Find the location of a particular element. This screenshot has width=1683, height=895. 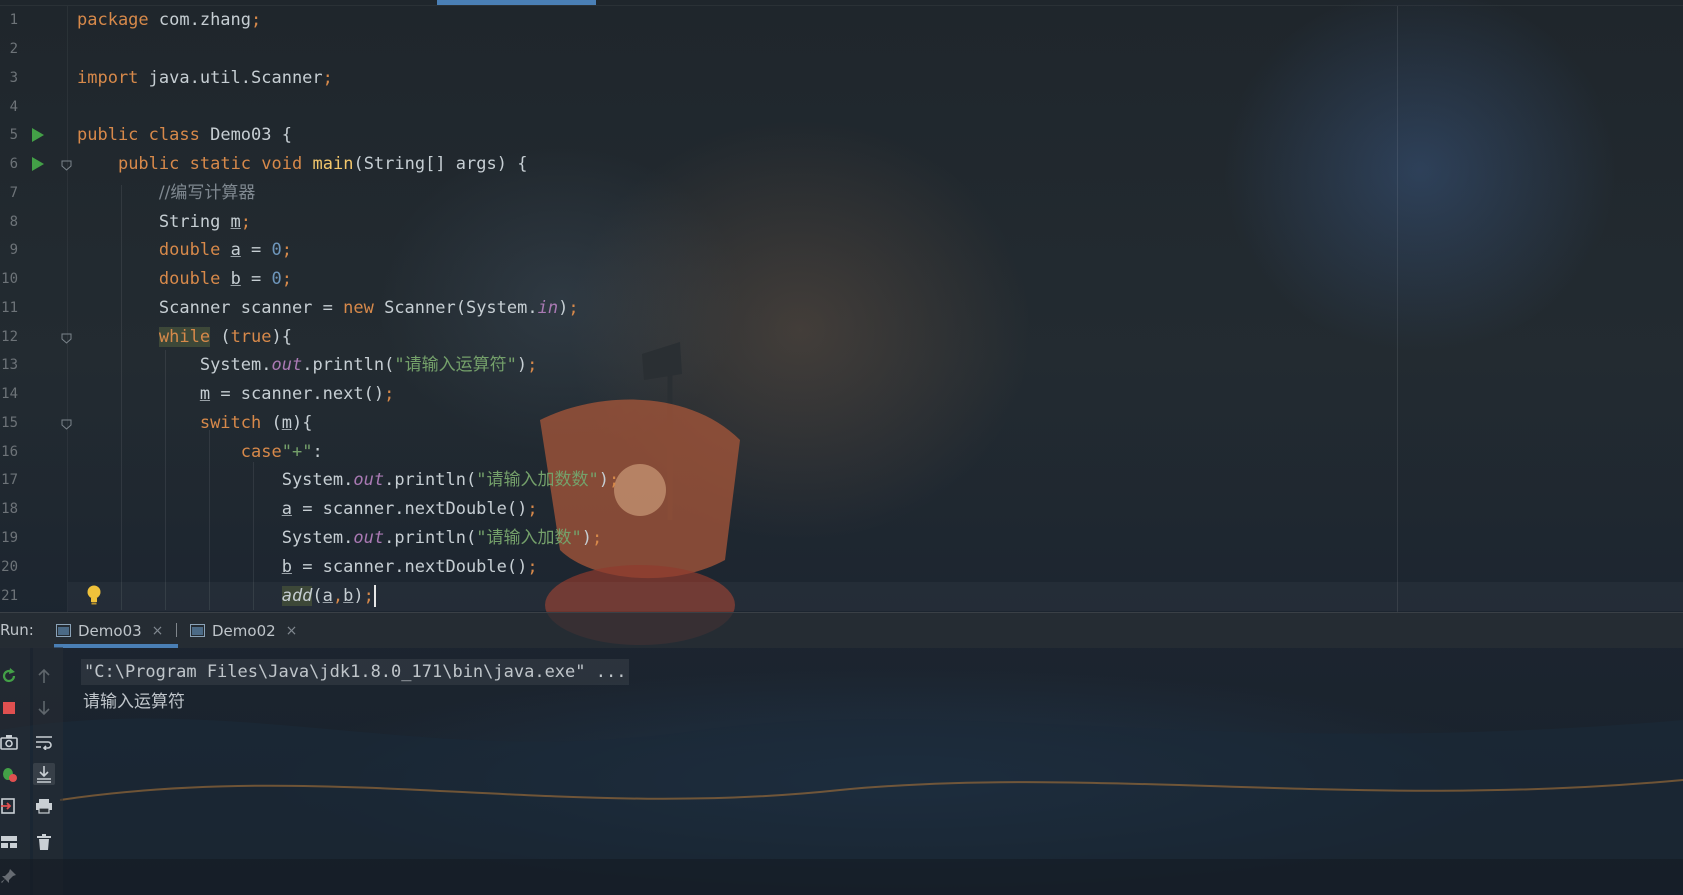

dump-threads-button is located at coordinates (10, 742).